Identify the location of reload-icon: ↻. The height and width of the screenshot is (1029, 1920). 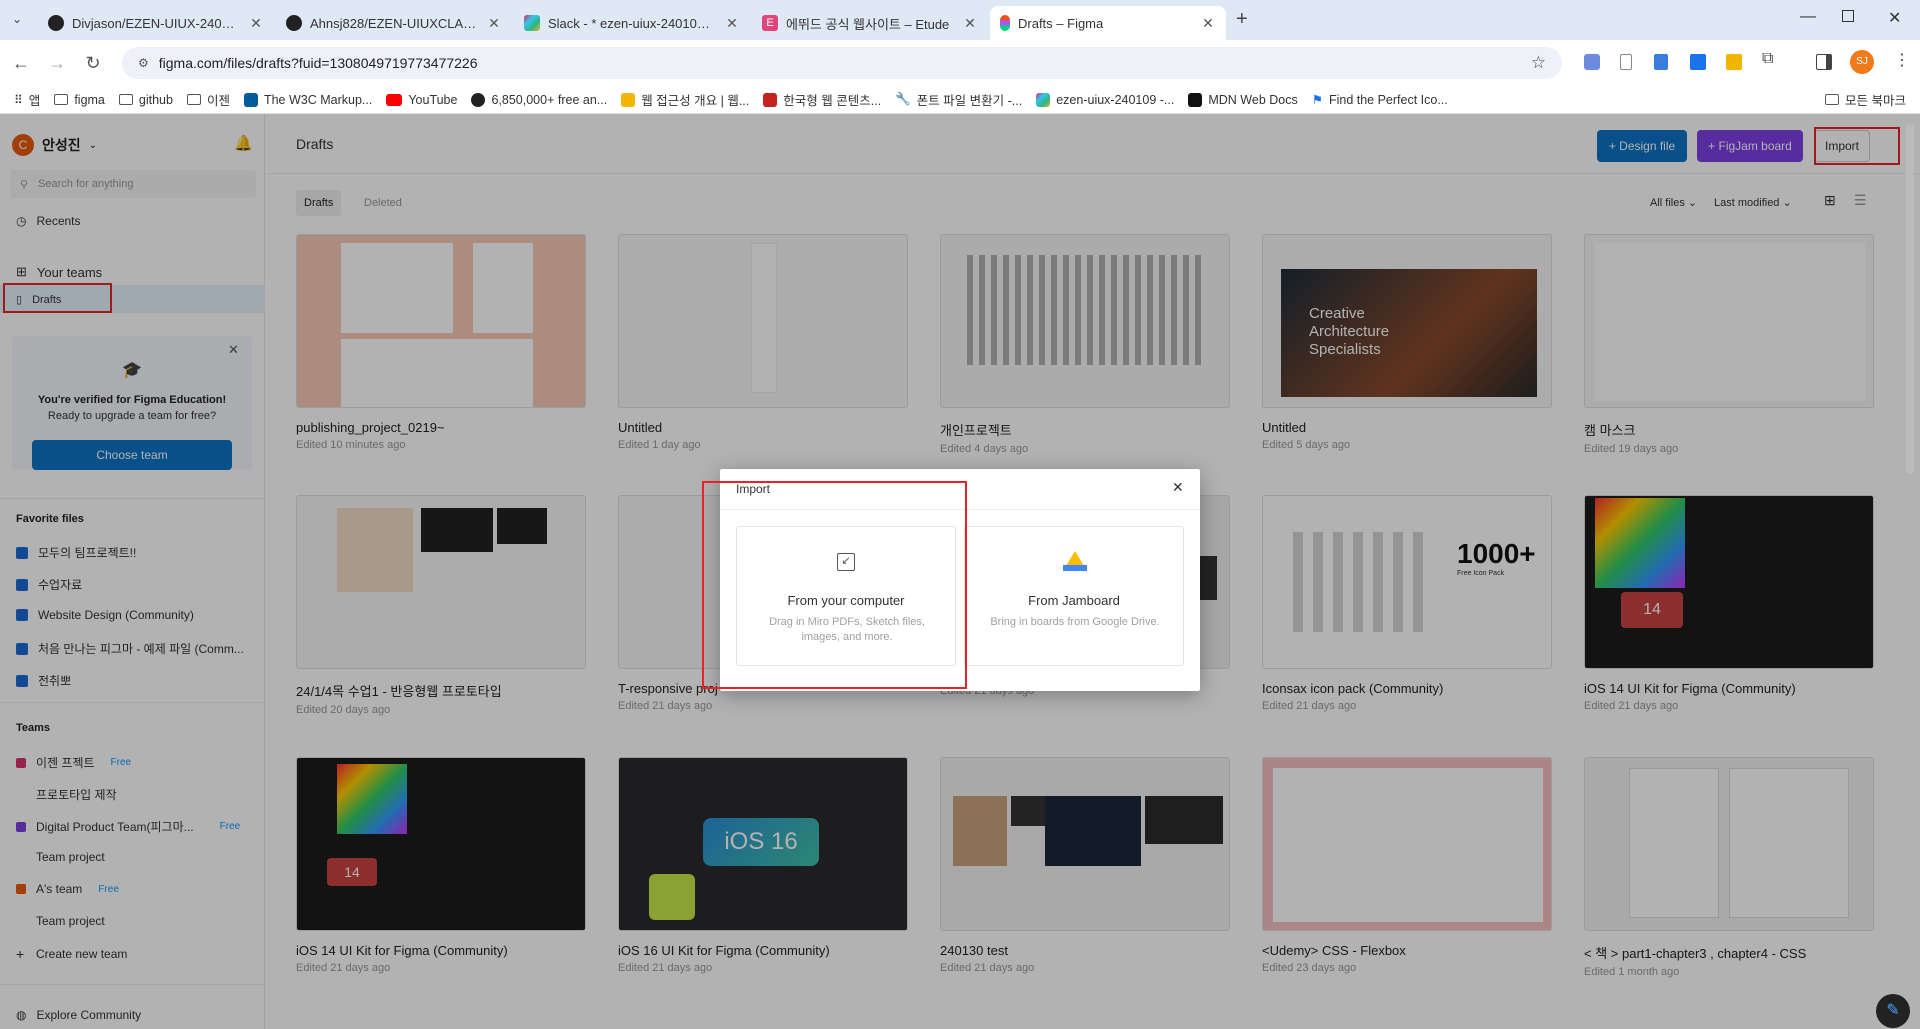
(93, 63).